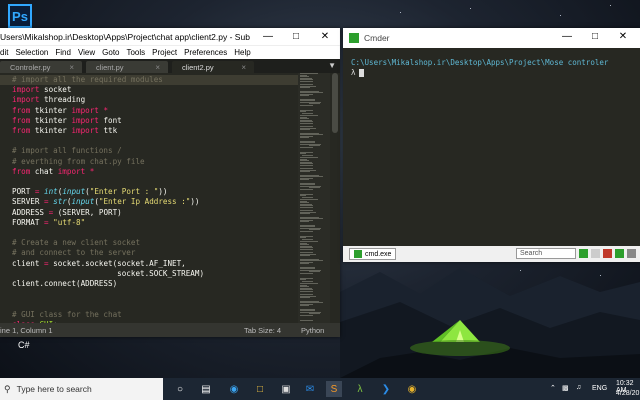 The image size is (640, 400). What do you see at coordinates (206, 389) in the screenshot?
I see `task-view-icon: ▤` at bounding box center [206, 389].